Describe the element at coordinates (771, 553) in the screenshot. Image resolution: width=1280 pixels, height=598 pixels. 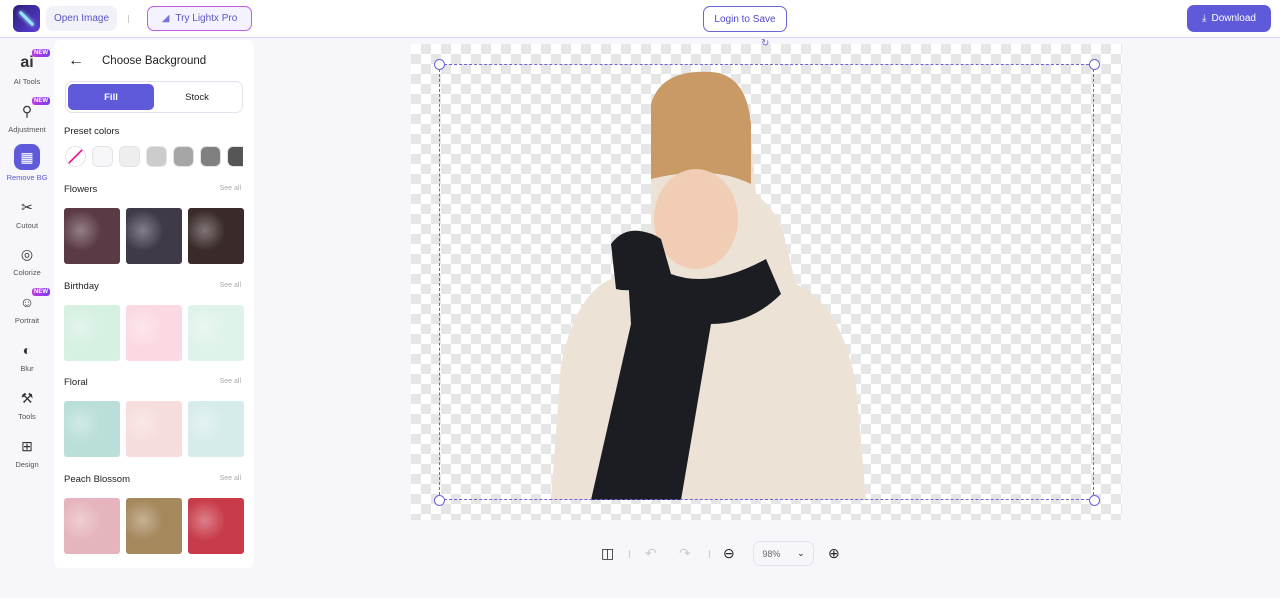
I see `zoom-value: 98%` at that location.